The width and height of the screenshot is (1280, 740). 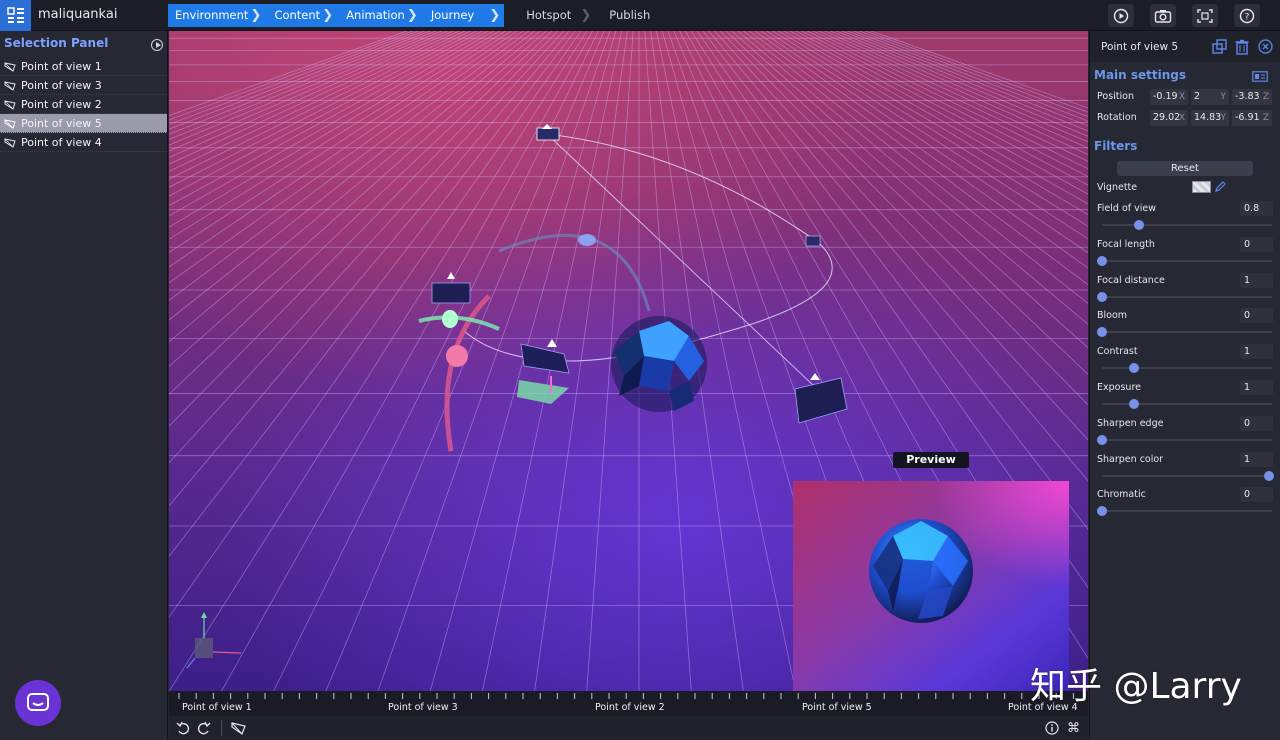 I want to click on vignette-swatch, so click(x=1201, y=187).